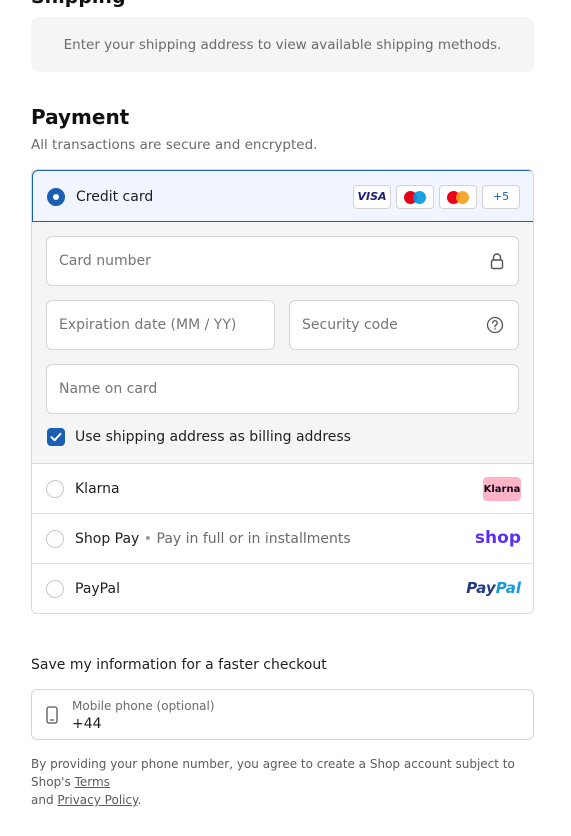  What do you see at coordinates (253, 539) in the screenshot?
I see `shop-pay-sublabel: Pay in full or in installments` at bounding box center [253, 539].